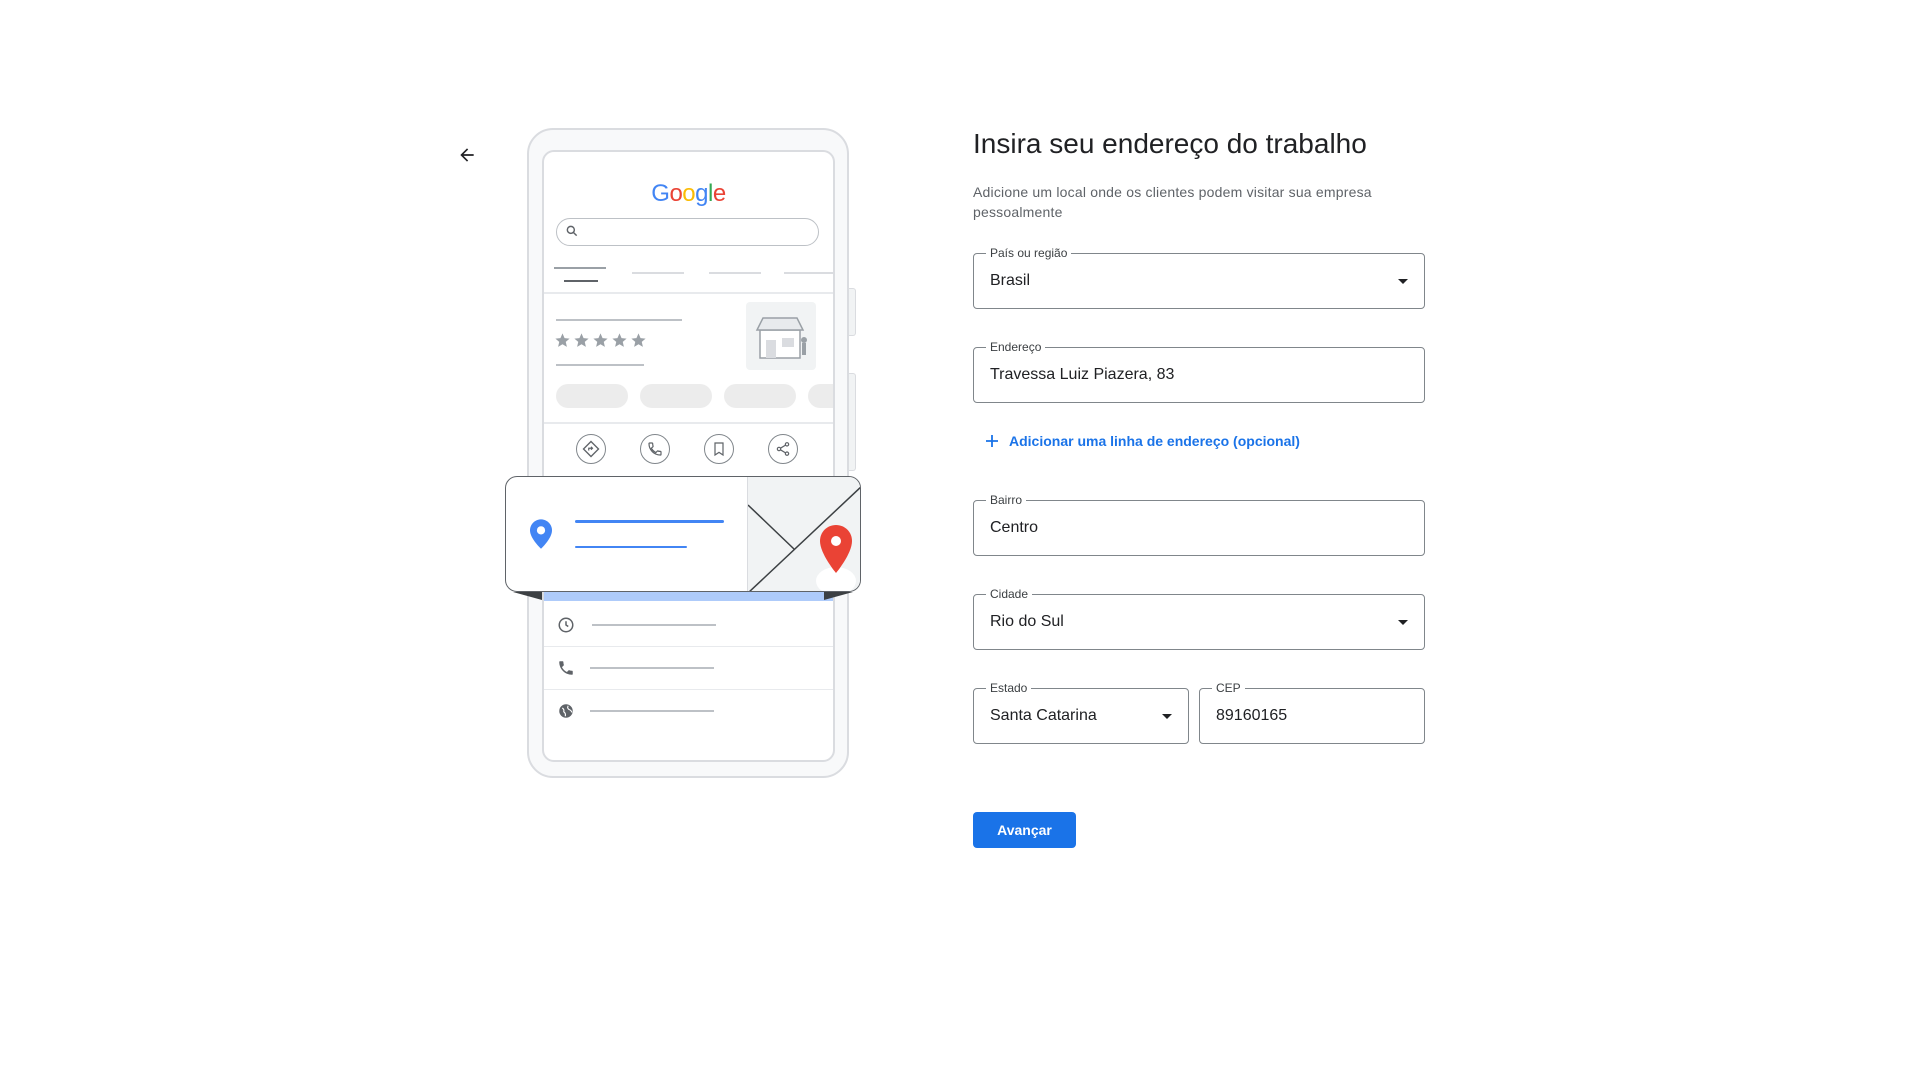 The width and height of the screenshot is (1920, 1080). What do you see at coordinates (803, 538) in the screenshot?
I see `map-icon` at bounding box center [803, 538].